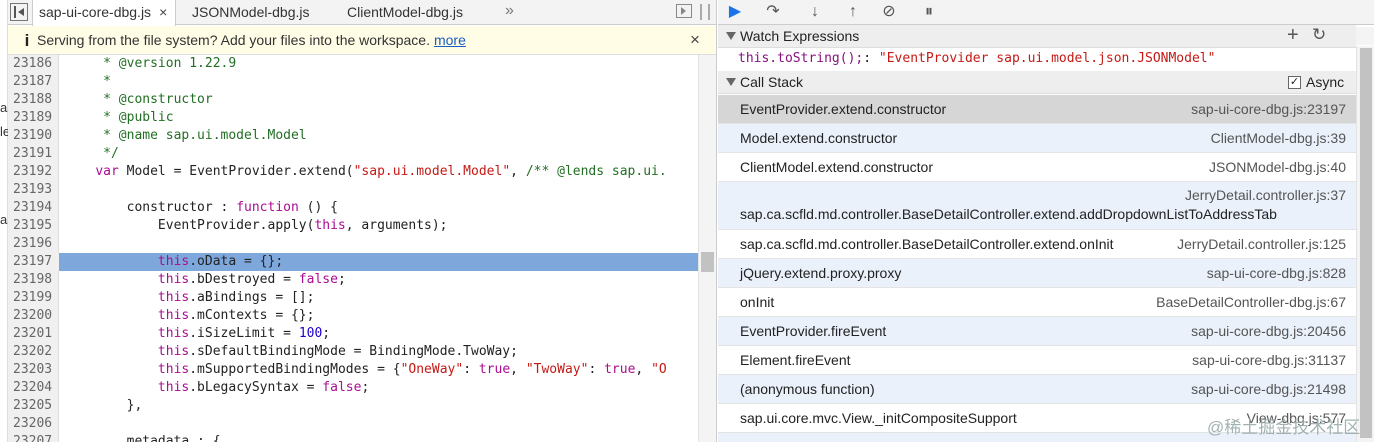 The width and height of the screenshot is (1374, 442). What do you see at coordinates (1251, 302) in the screenshot?
I see `frame-location-link: BaseDetailController-dbg.js:67` at bounding box center [1251, 302].